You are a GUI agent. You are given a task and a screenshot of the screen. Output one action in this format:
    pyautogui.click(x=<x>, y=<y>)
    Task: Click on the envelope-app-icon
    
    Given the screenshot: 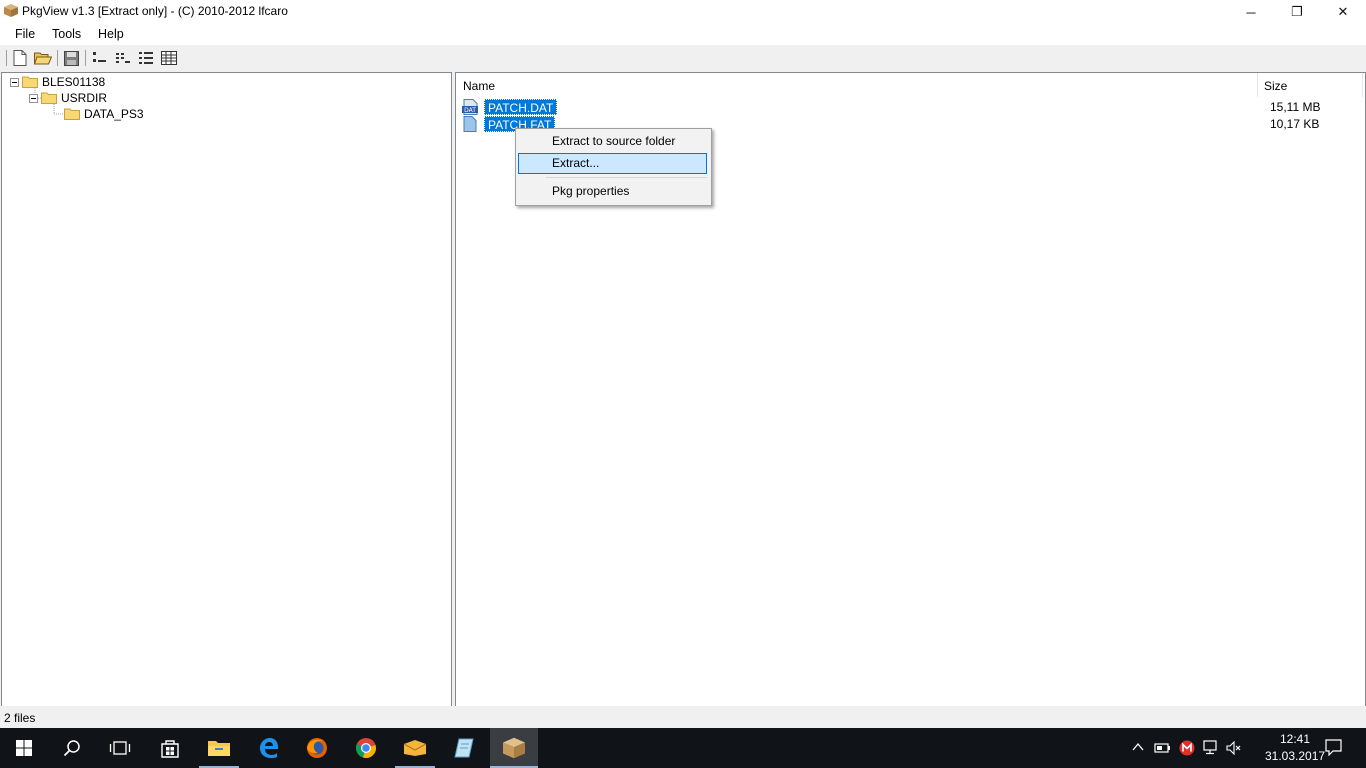 What is the action you would take?
    pyautogui.click(x=415, y=748)
    